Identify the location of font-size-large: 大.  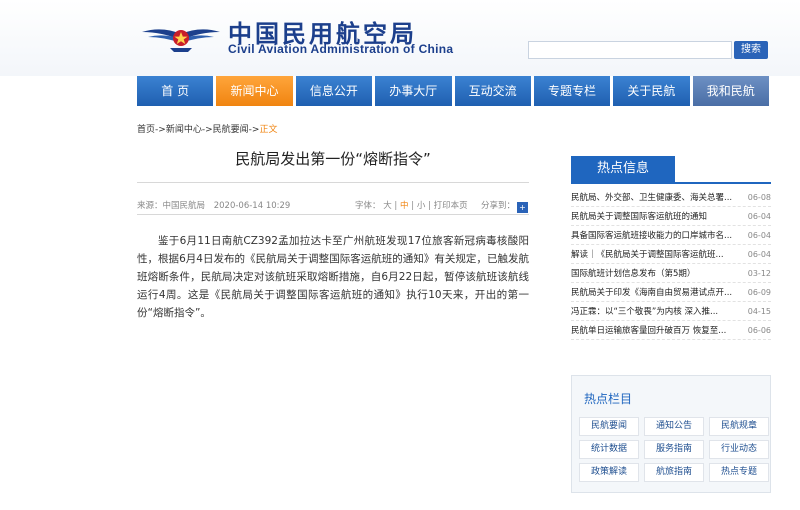
(387, 206).